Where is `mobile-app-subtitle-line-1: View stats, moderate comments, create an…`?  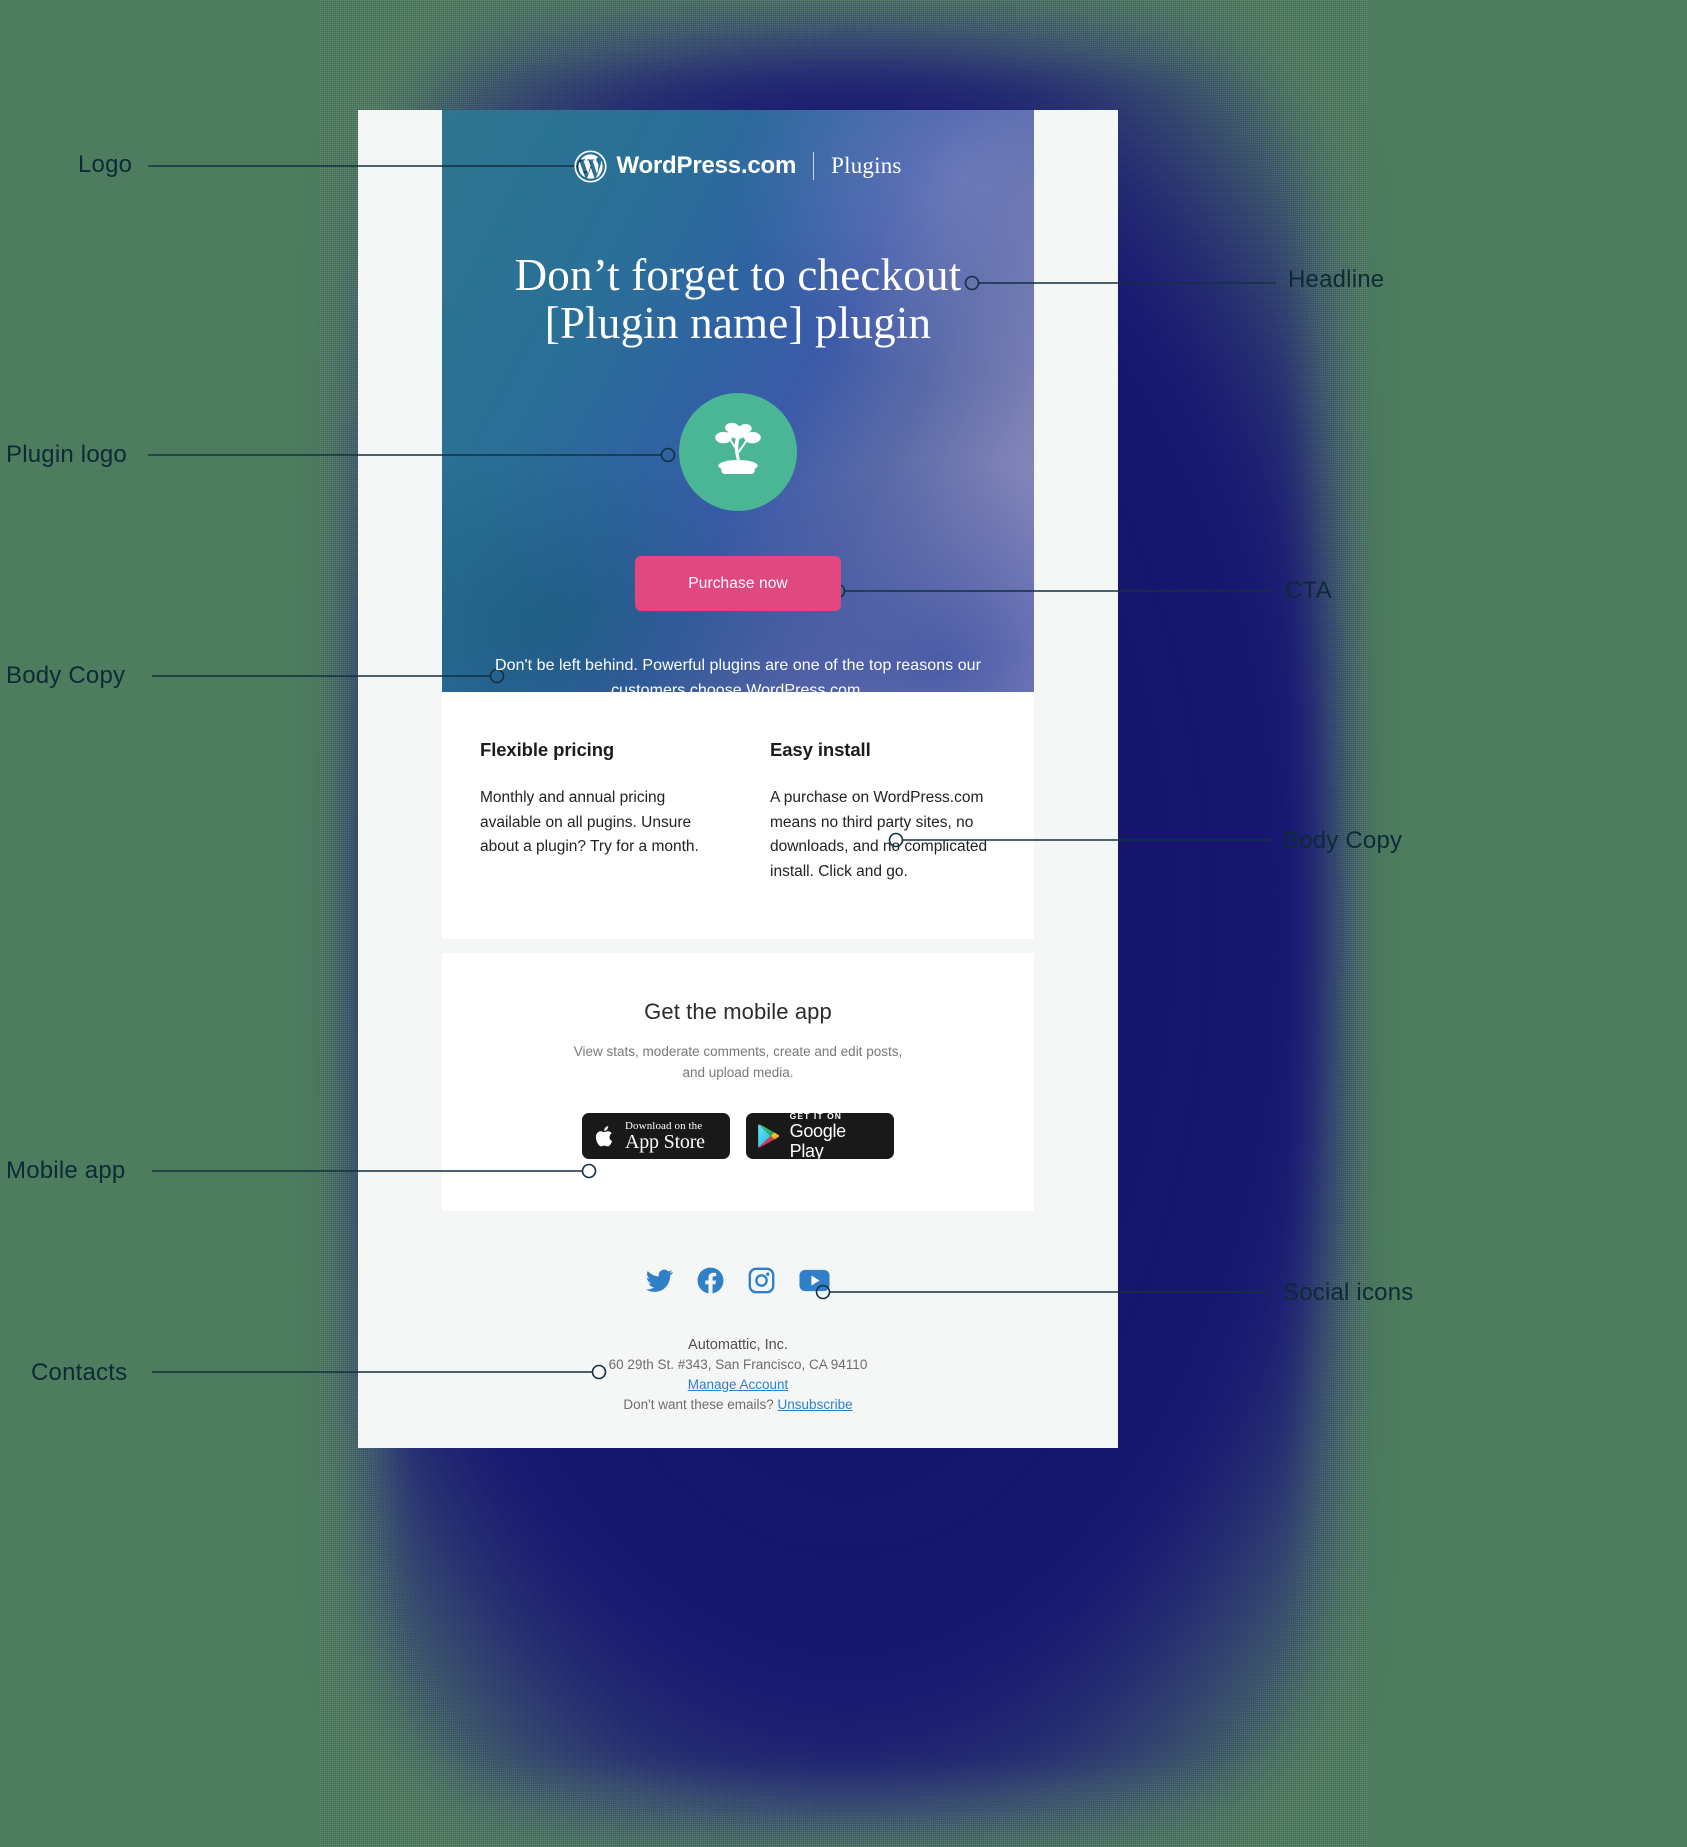 mobile-app-subtitle-line-1: View stats, moderate comments, create an… is located at coordinates (705, 1051).